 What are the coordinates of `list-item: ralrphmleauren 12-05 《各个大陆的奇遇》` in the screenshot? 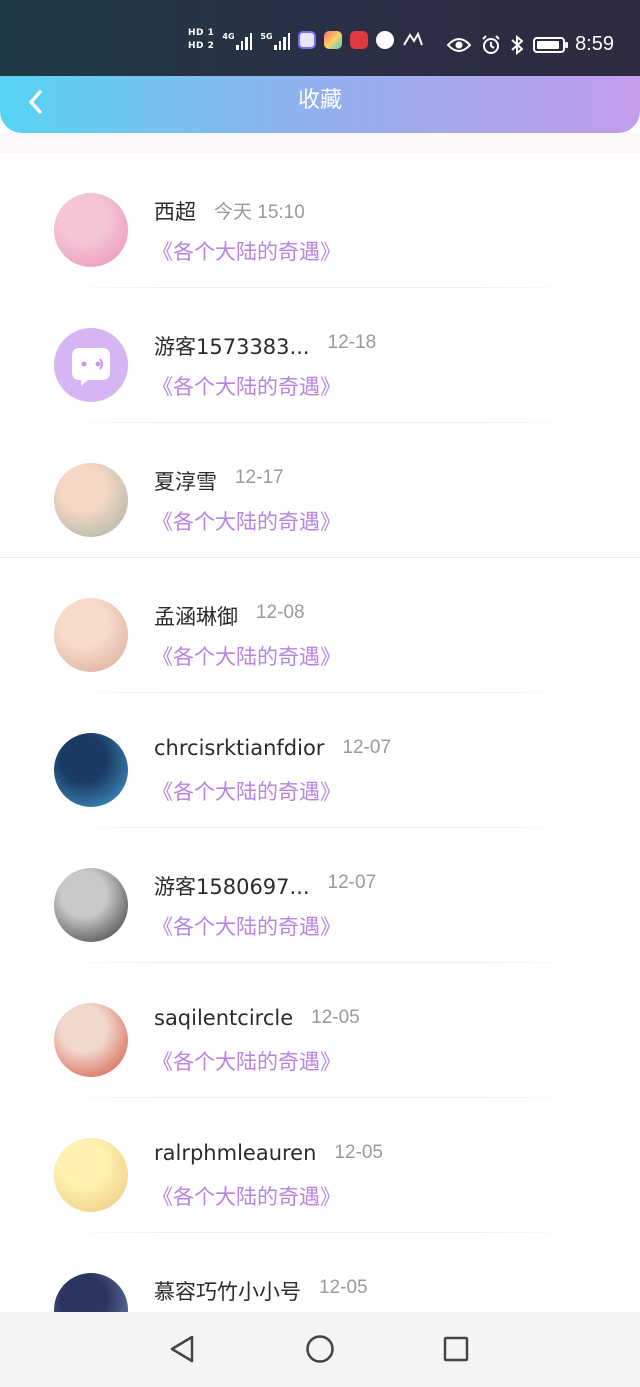 It's located at (320, 1165).